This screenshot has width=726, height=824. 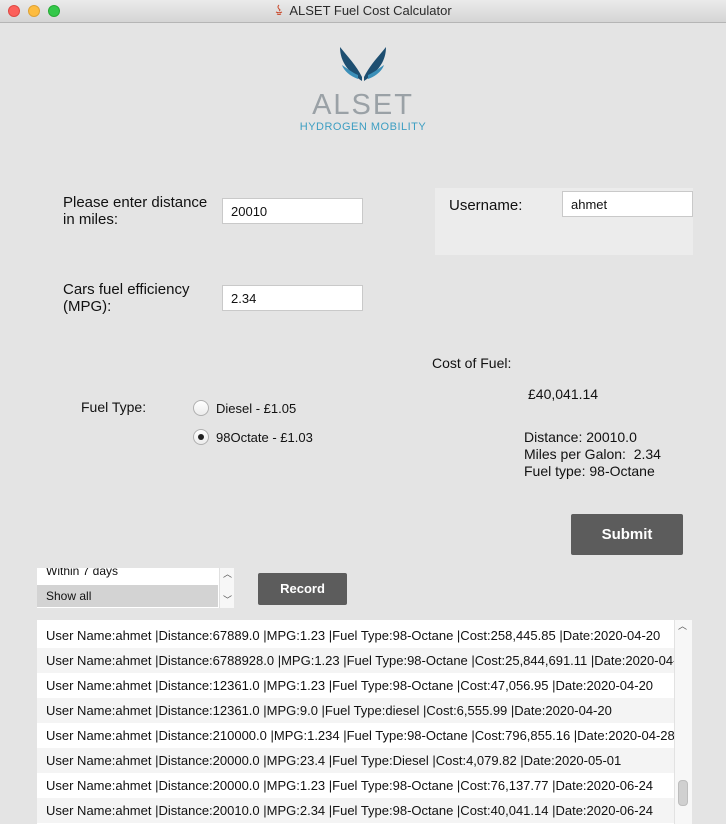 What do you see at coordinates (683, 722) in the screenshot?
I see `records-scrollbar: ︿` at bounding box center [683, 722].